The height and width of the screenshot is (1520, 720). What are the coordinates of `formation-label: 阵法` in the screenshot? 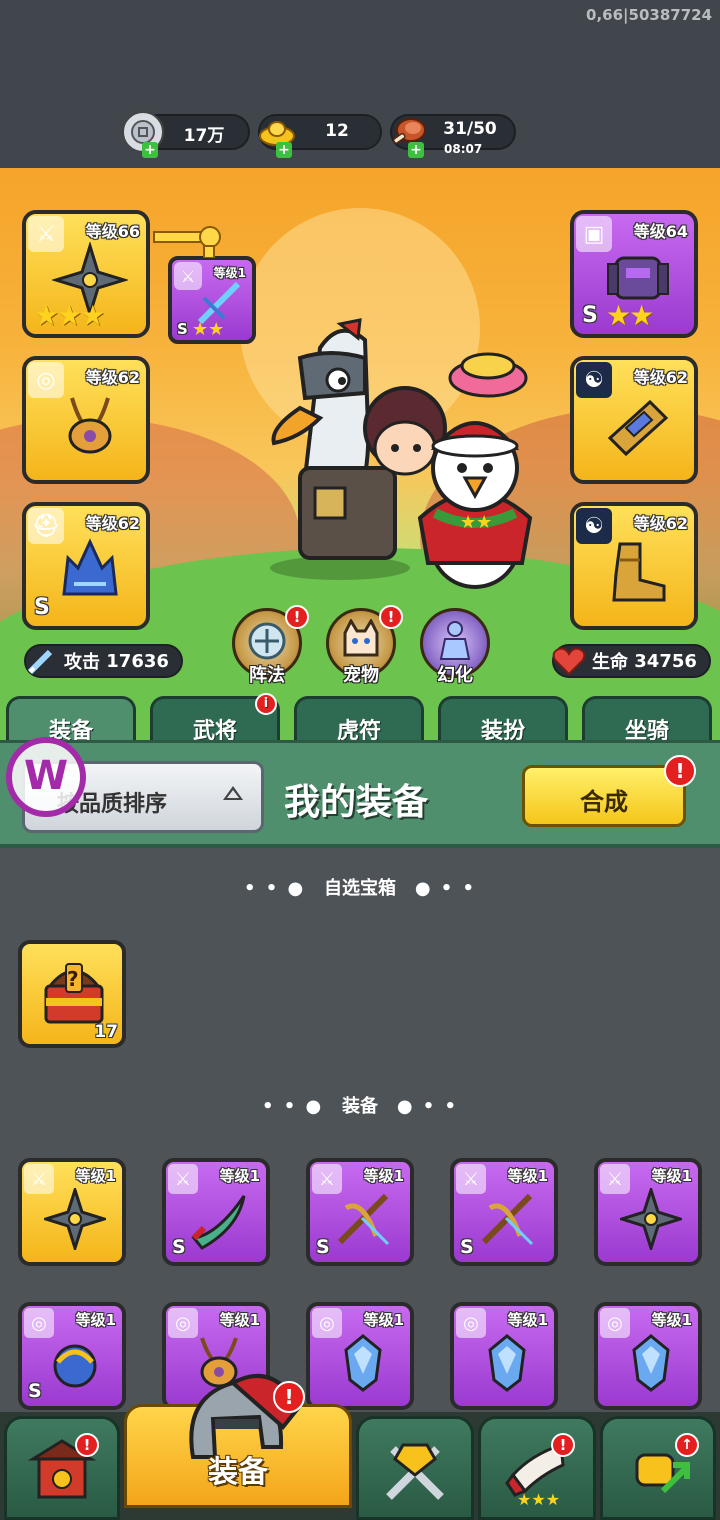 It's located at (267, 675).